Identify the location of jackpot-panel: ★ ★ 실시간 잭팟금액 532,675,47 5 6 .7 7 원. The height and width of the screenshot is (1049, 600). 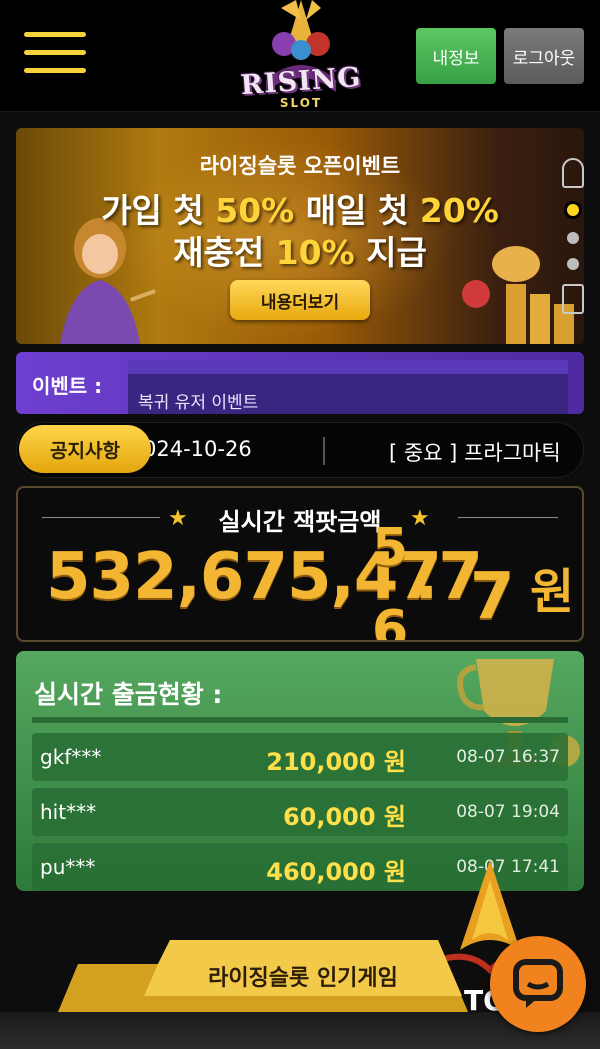
(300, 564).